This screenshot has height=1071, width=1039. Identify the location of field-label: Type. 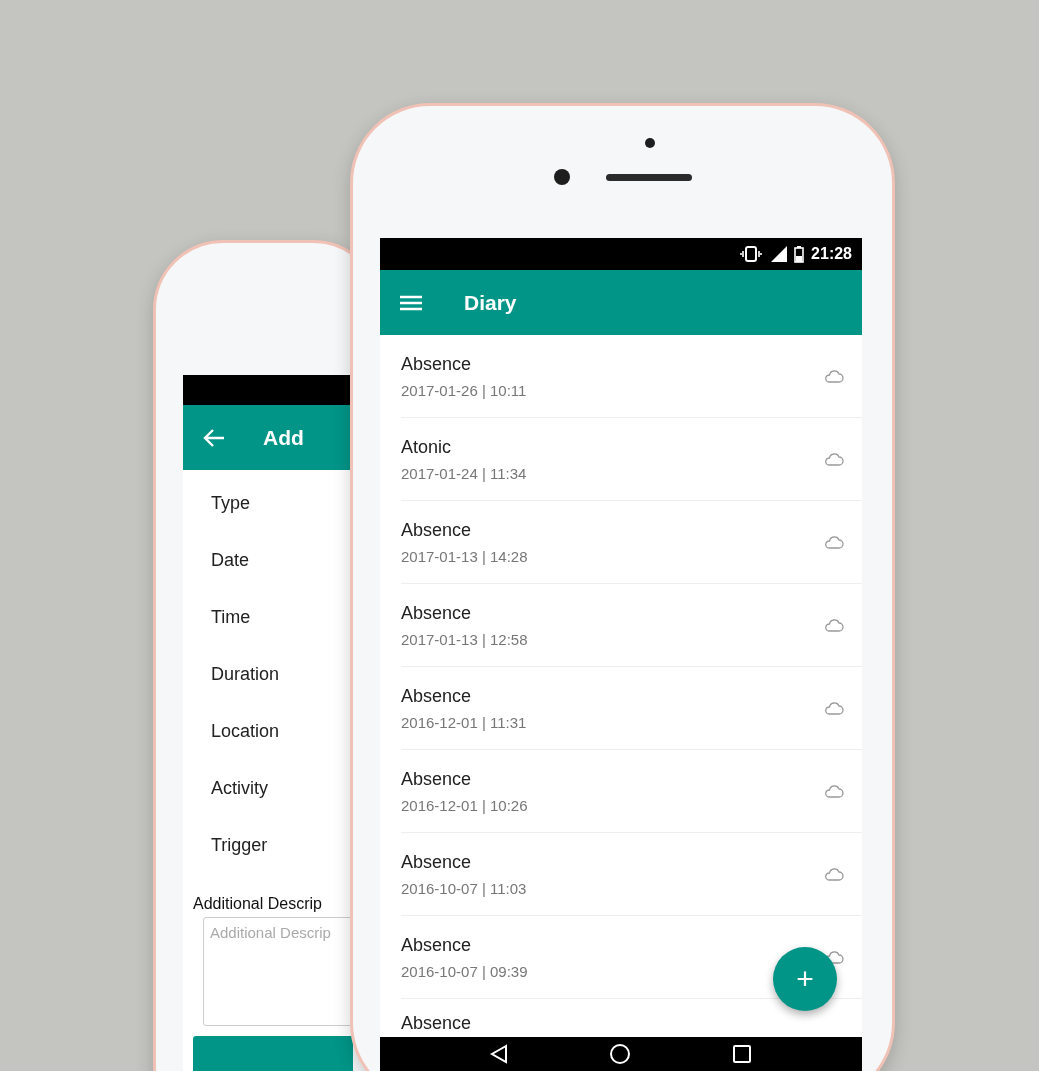
(282, 503).